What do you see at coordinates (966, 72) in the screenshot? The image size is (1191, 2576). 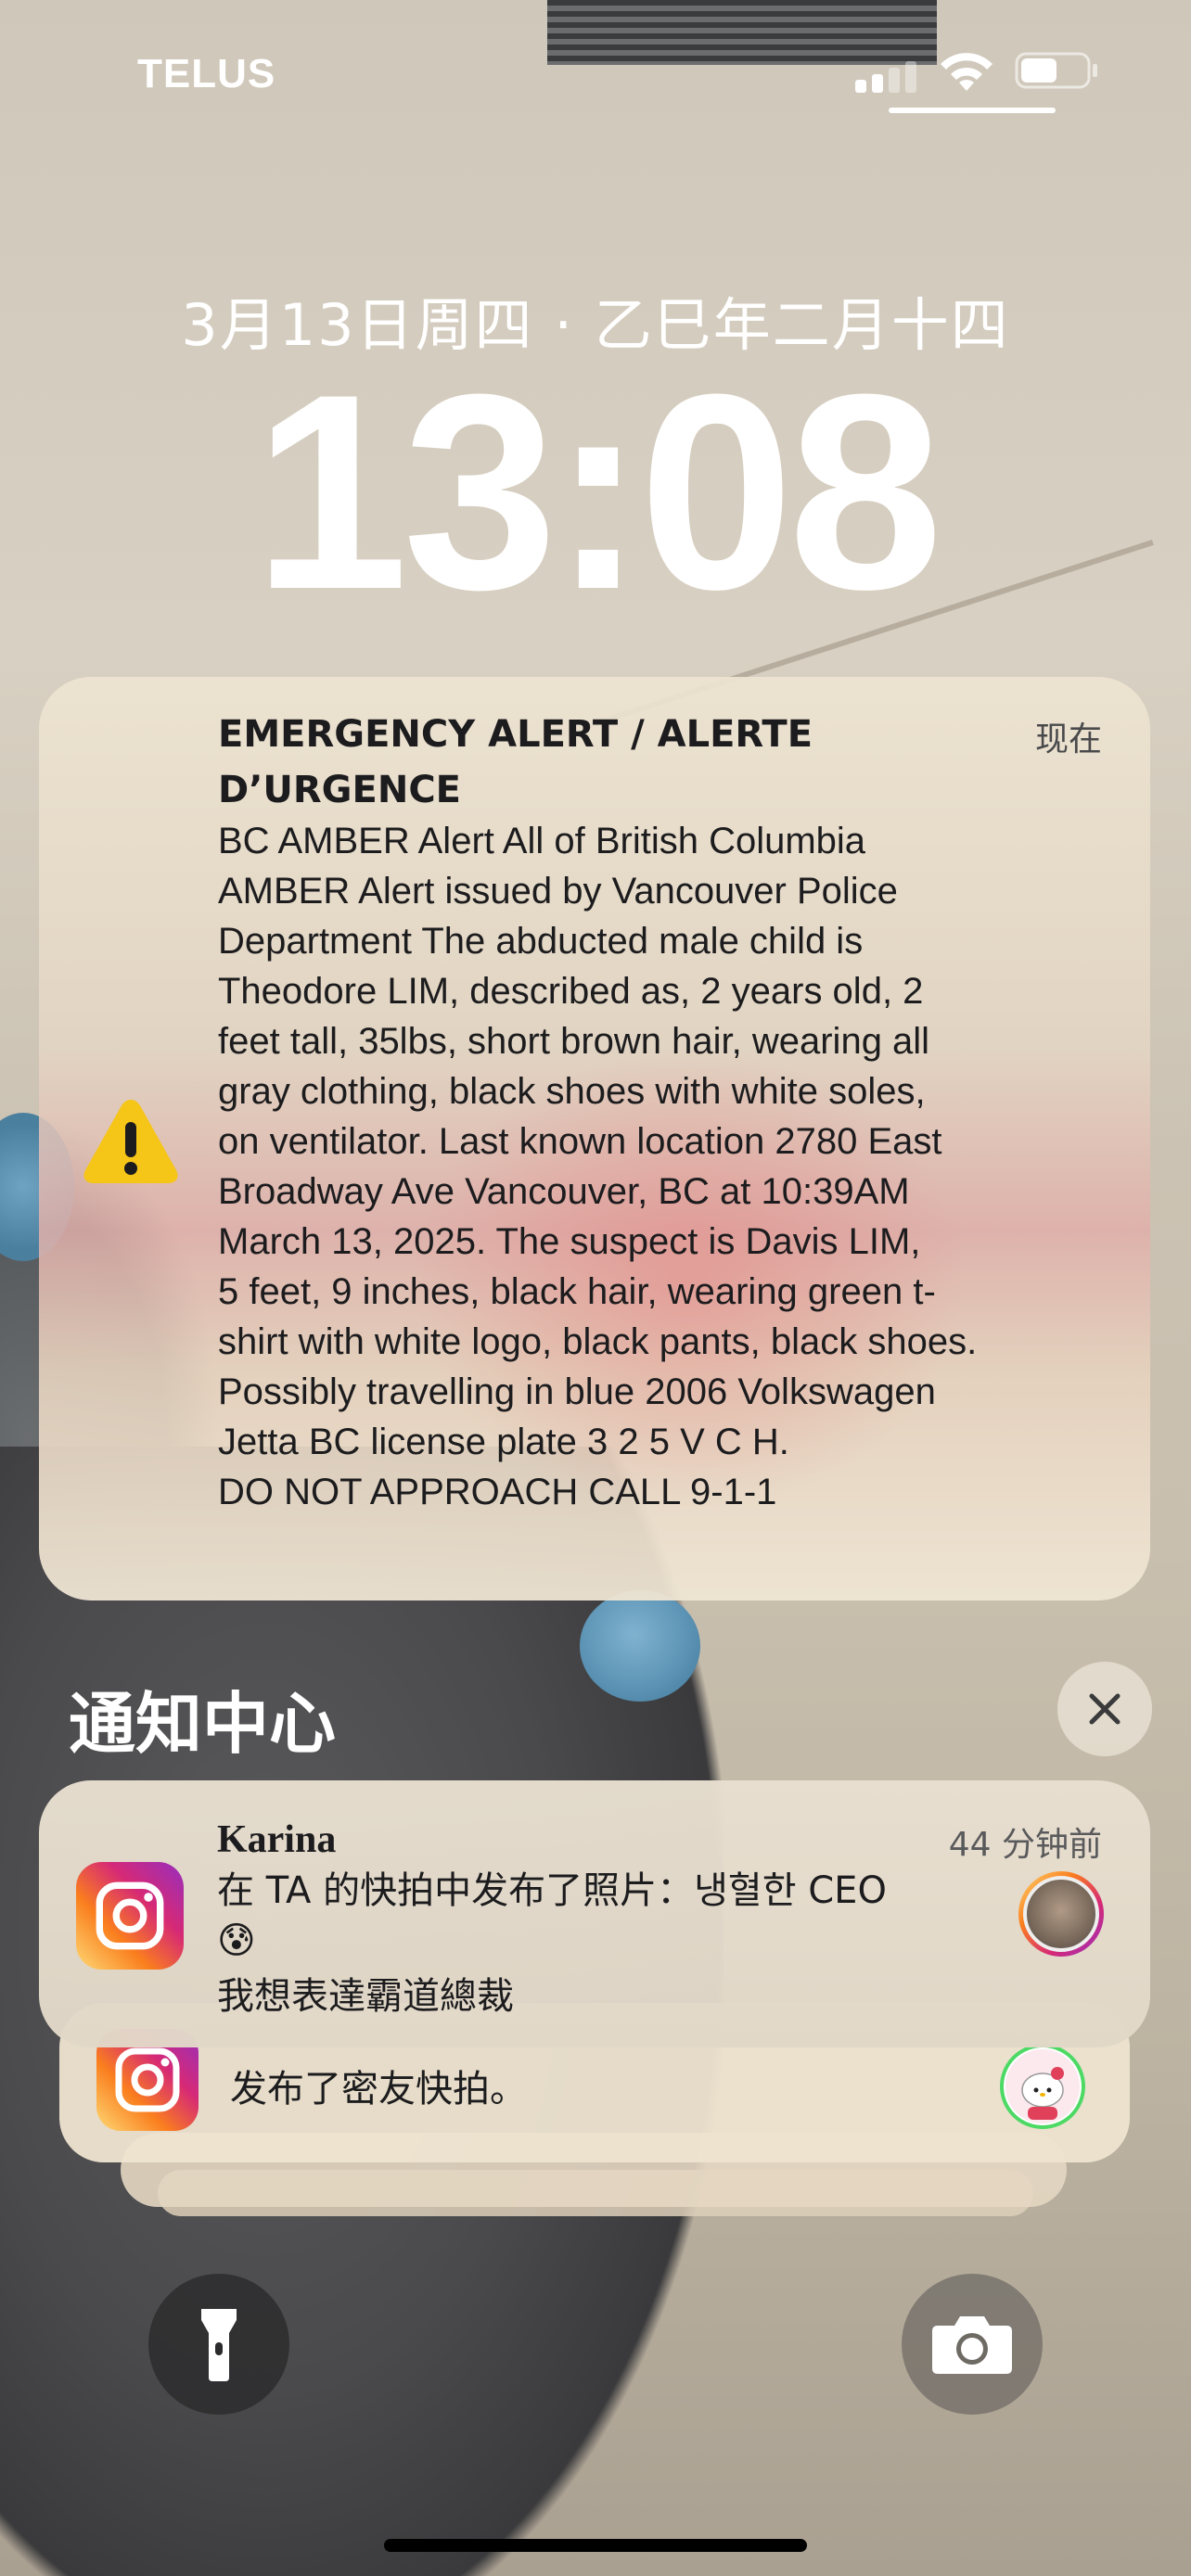 I see `wifi-icon` at bounding box center [966, 72].